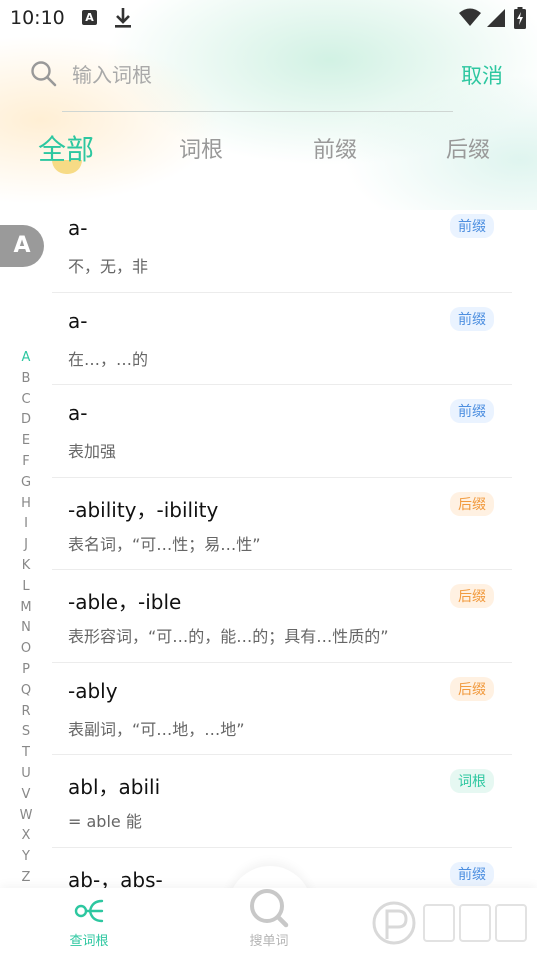 This screenshot has width=537, height=956. I want to click on entry-title: -ably, so click(93, 690).